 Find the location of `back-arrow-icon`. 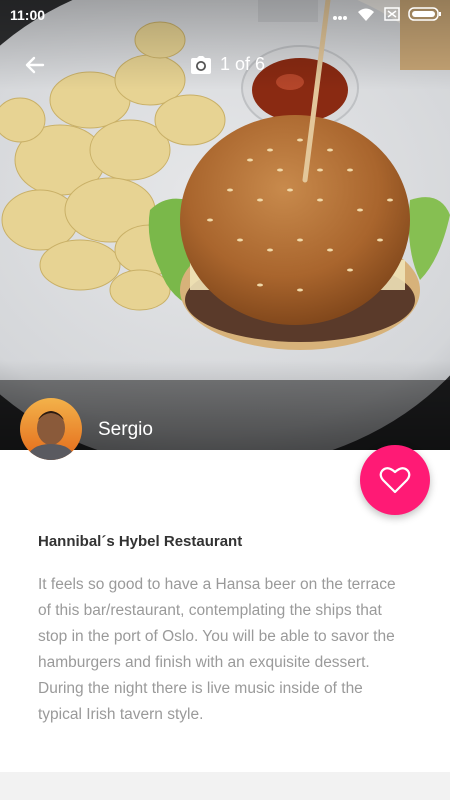

back-arrow-icon is located at coordinates (35, 65).